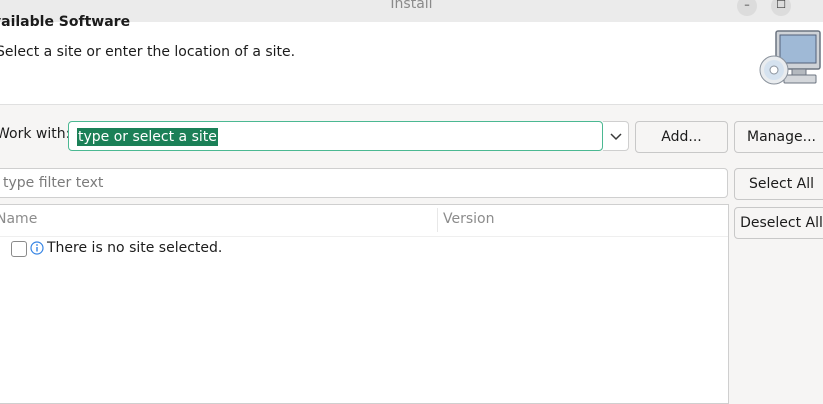 The height and width of the screenshot is (404, 823). What do you see at coordinates (778, 184) in the screenshot?
I see `select-all-button: Select All` at bounding box center [778, 184].